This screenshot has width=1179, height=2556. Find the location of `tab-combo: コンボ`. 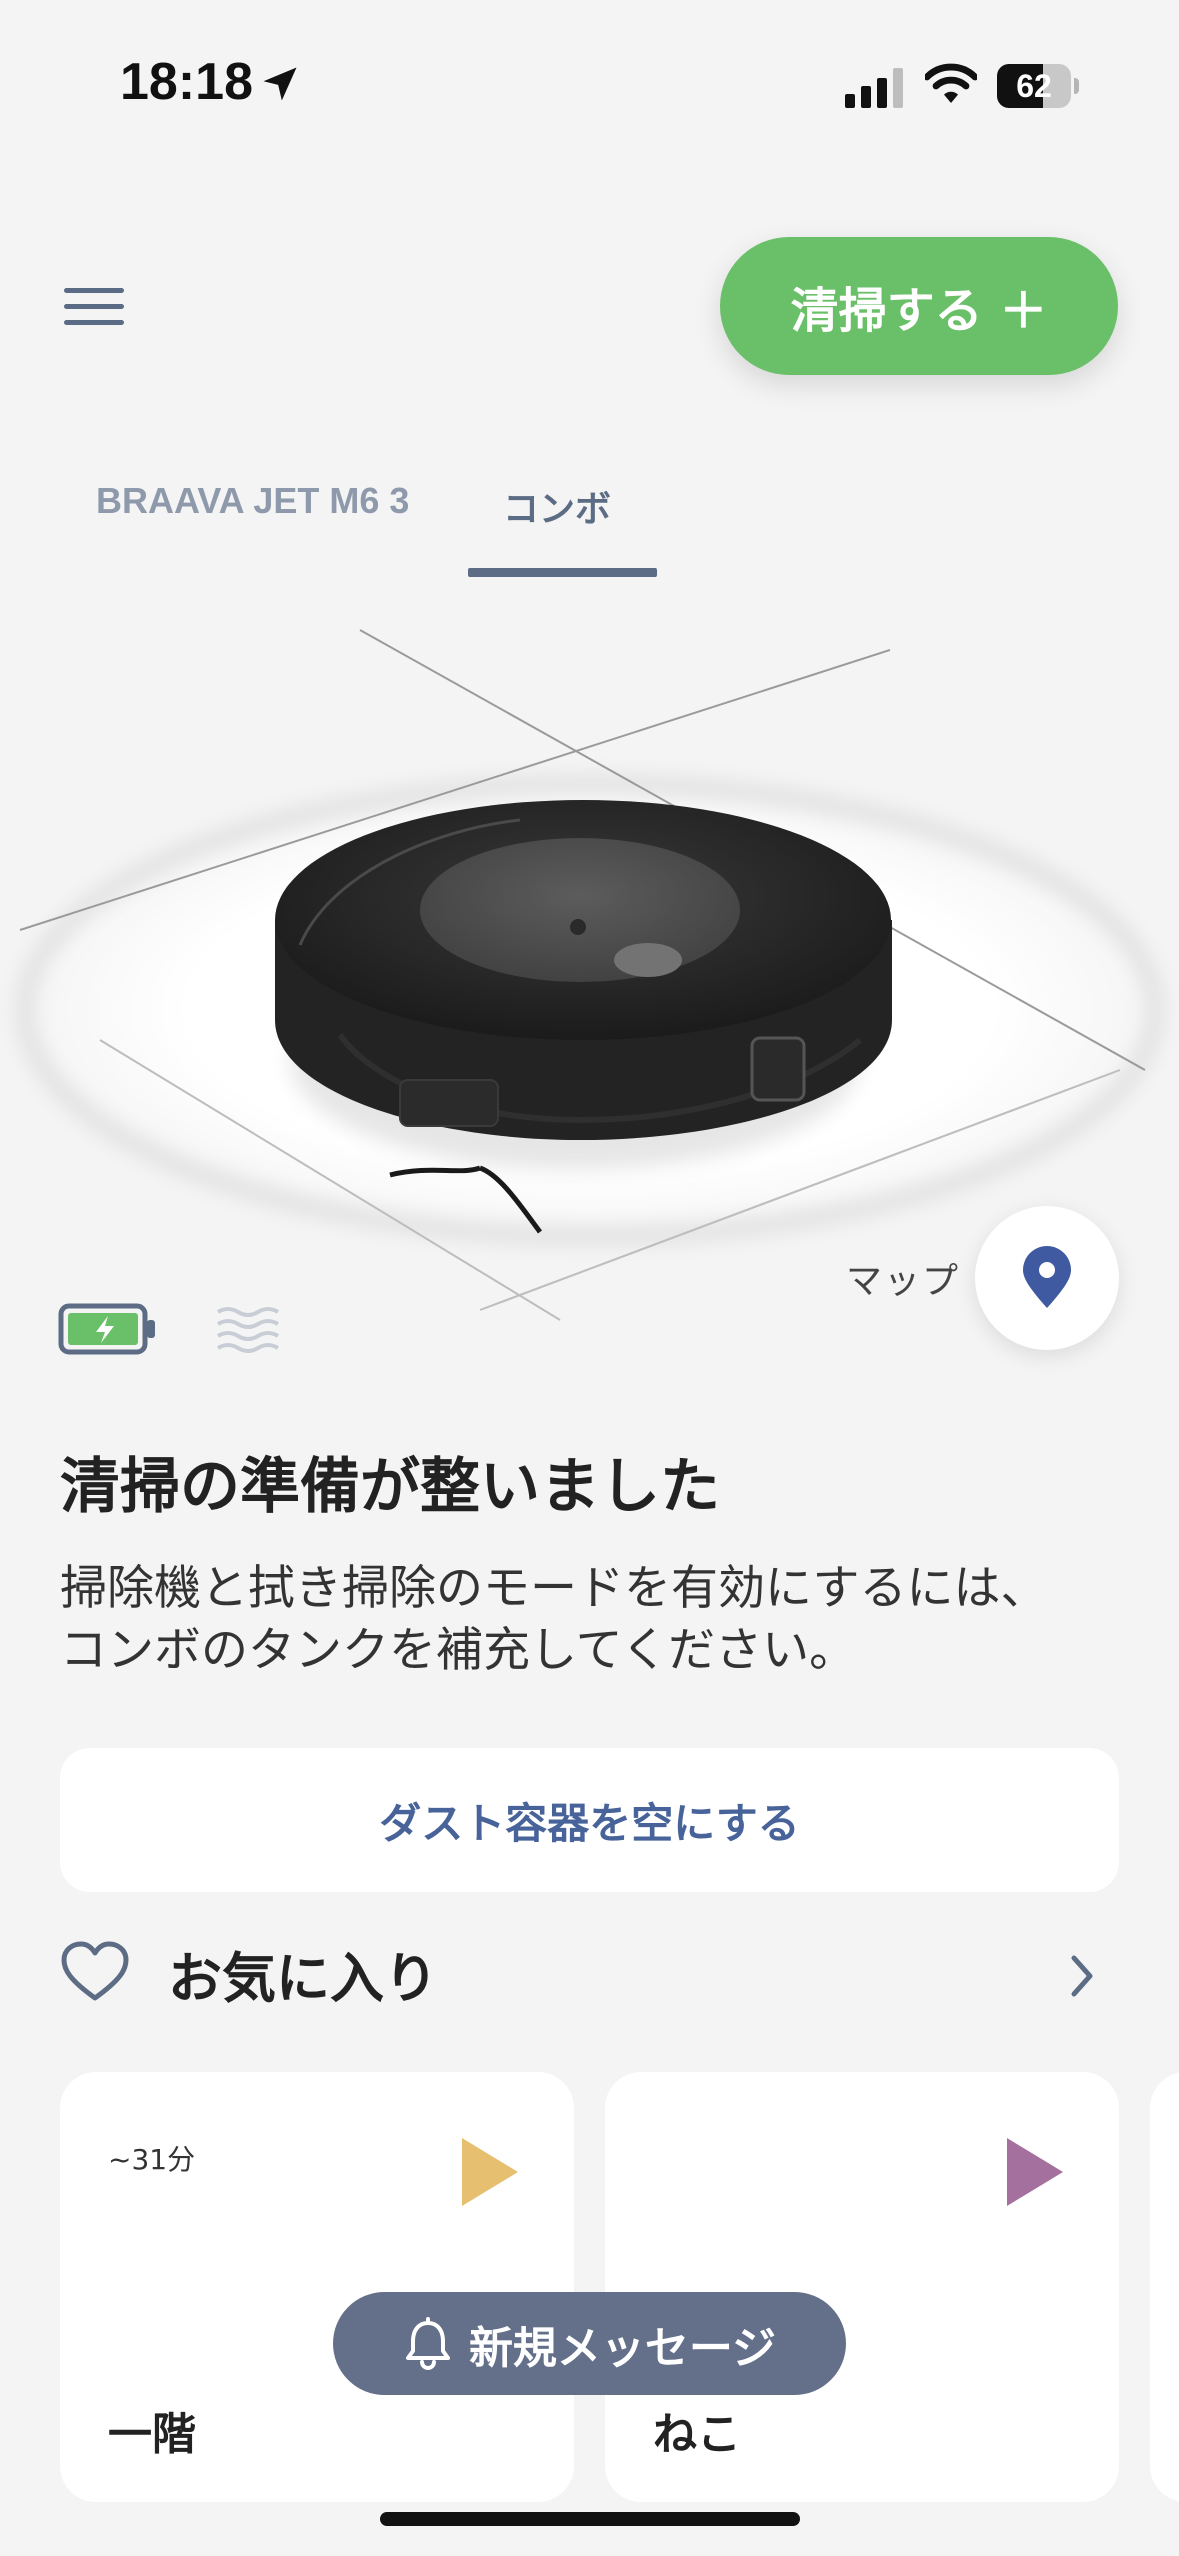

tab-combo: コンボ is located at coordinates (557, 506).